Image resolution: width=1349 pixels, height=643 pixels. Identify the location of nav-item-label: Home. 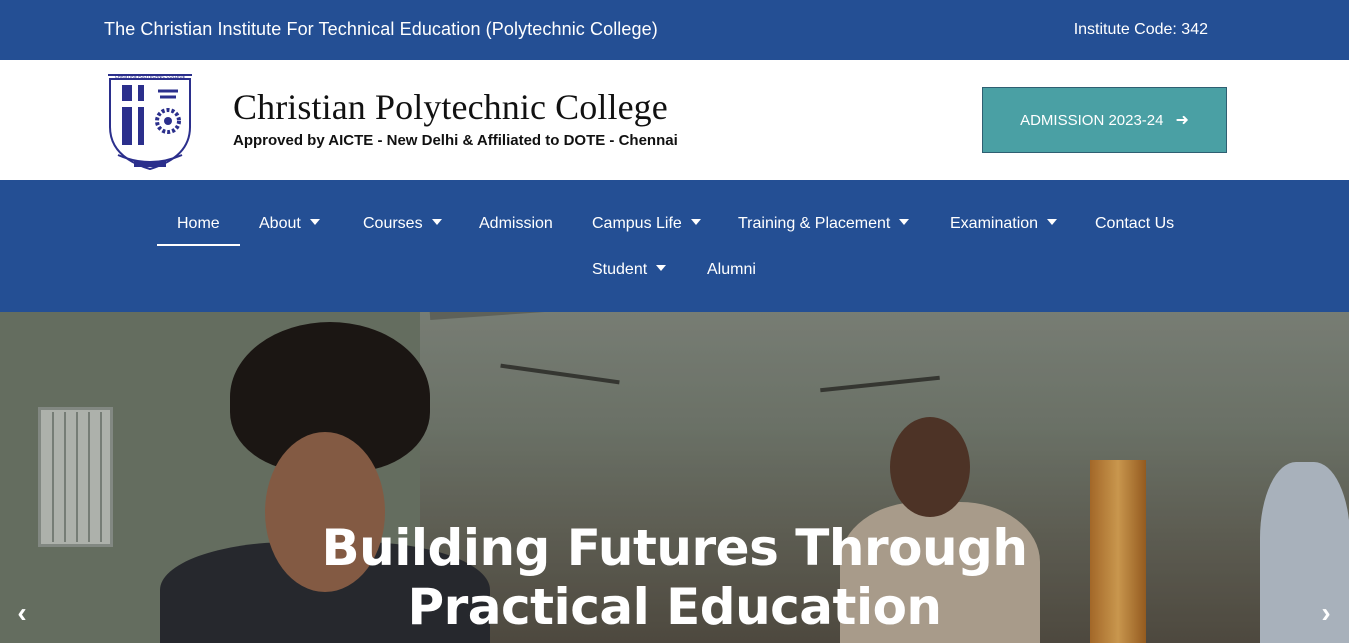
(198, 223).